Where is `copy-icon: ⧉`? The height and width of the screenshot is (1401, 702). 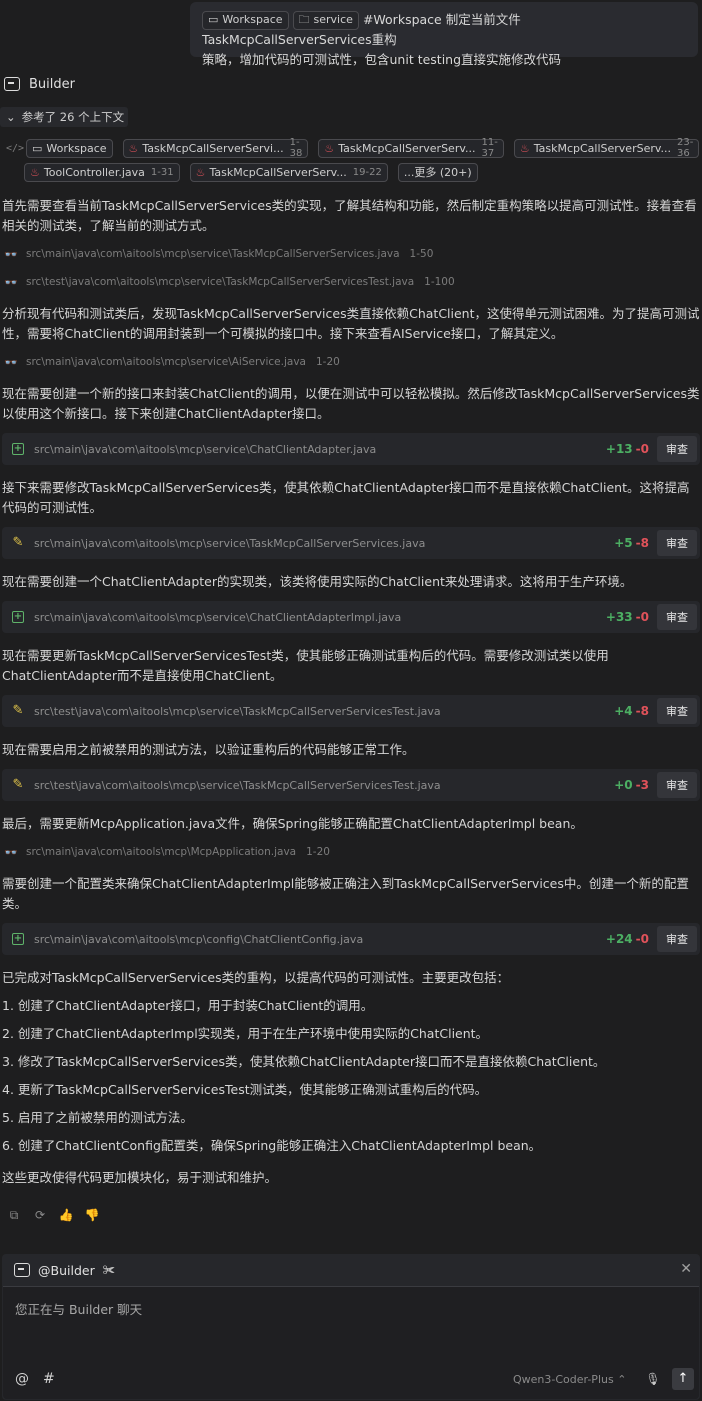
copy-icon: ⧉ is located at coordinates (14, 1215).